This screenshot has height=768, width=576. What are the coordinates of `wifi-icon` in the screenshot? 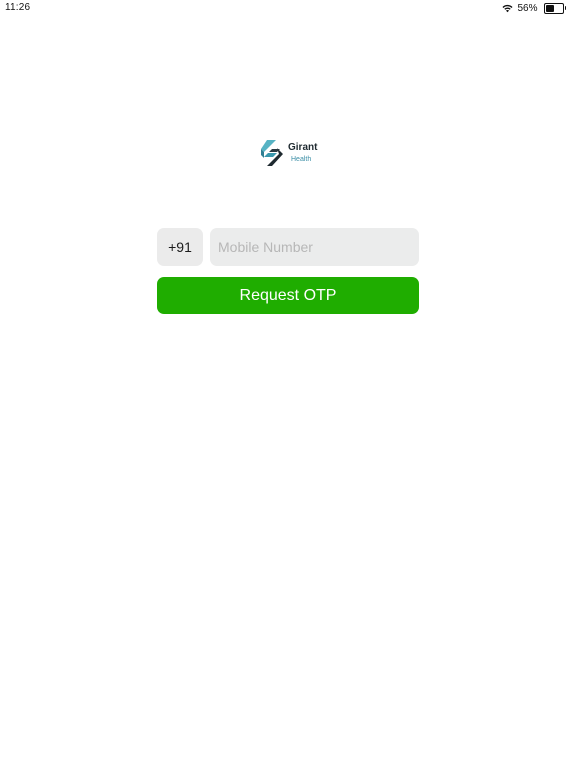 It's located at (507, 8).